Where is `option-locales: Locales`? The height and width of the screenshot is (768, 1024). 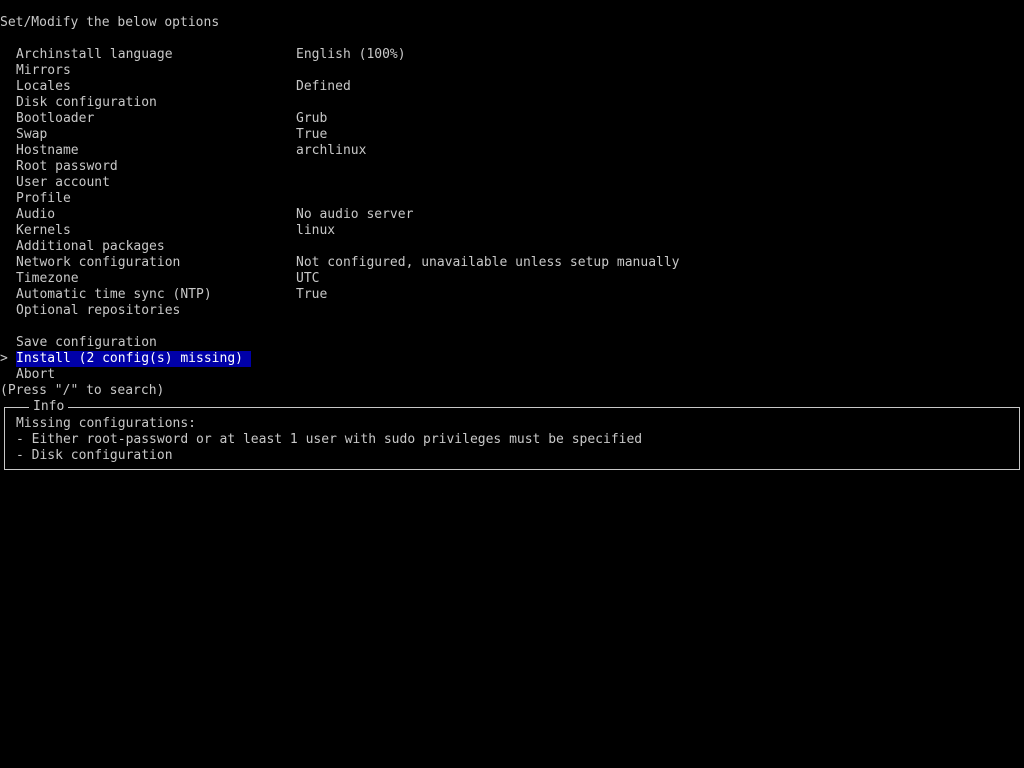 option-locales: Locales is located at coordinates (43, 87).